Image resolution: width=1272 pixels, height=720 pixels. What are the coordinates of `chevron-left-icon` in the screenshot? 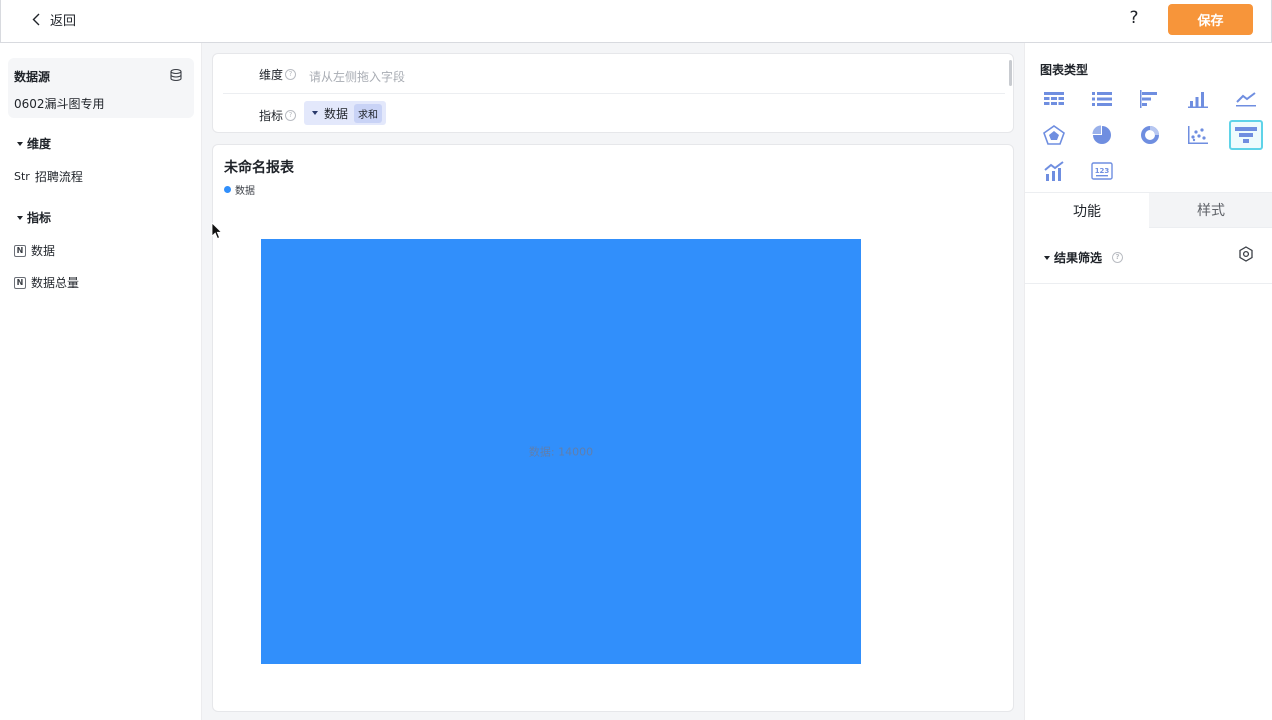 It's located at (36, 20).